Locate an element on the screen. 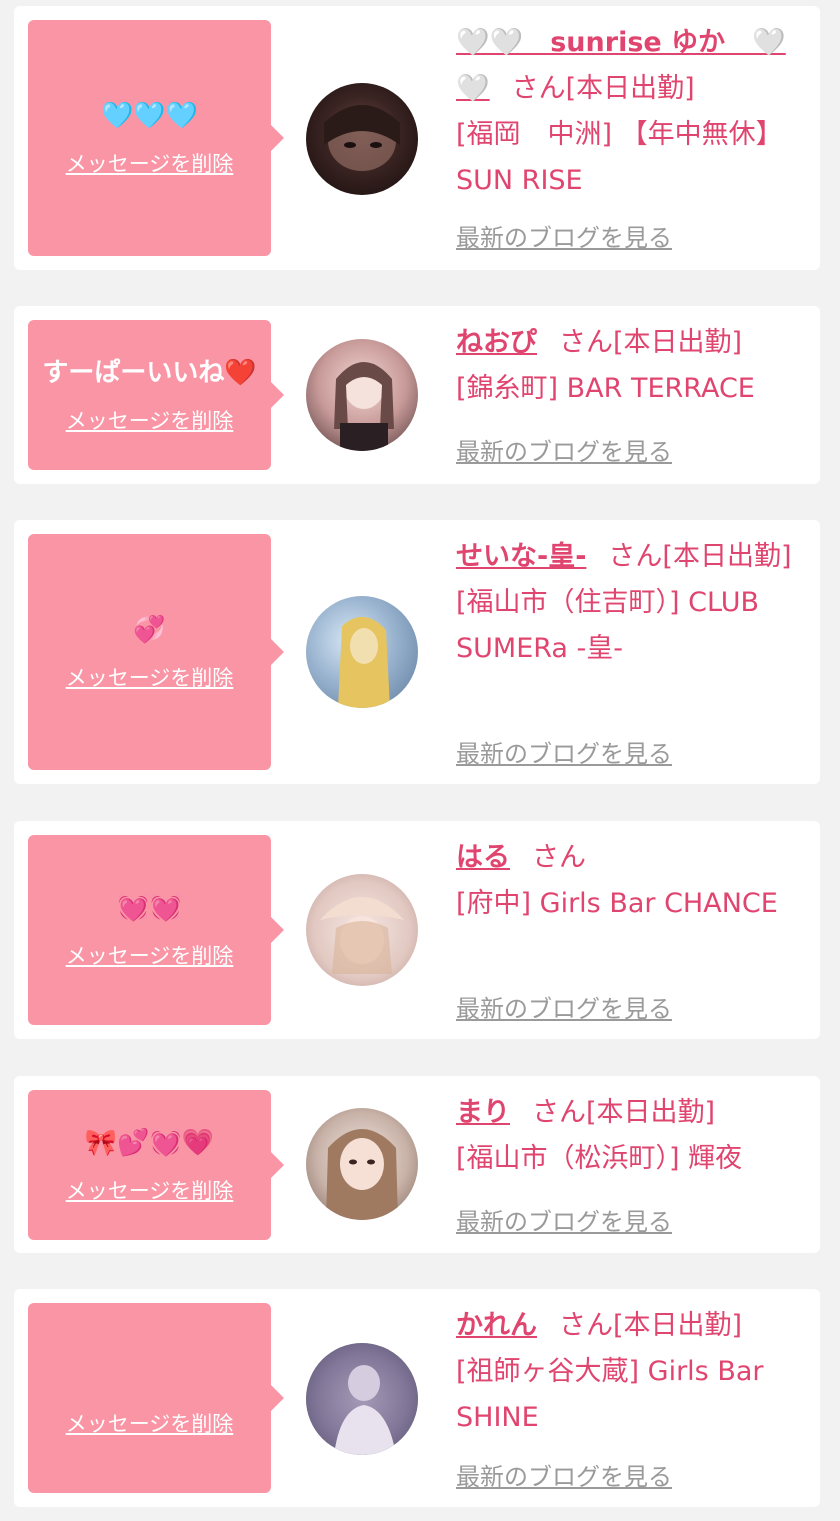 The image size is (840, 1521). message-bubble: 💞 メッセージを削除 is located at coordinates (156, 652).